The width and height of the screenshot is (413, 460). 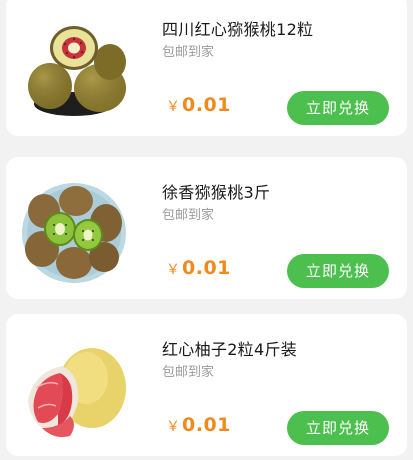 What do you see at coordinates (216, 192) in the screenshot?
I see `product-title: 徐香猕猴桃3斤` at bounding box center [216, 192].